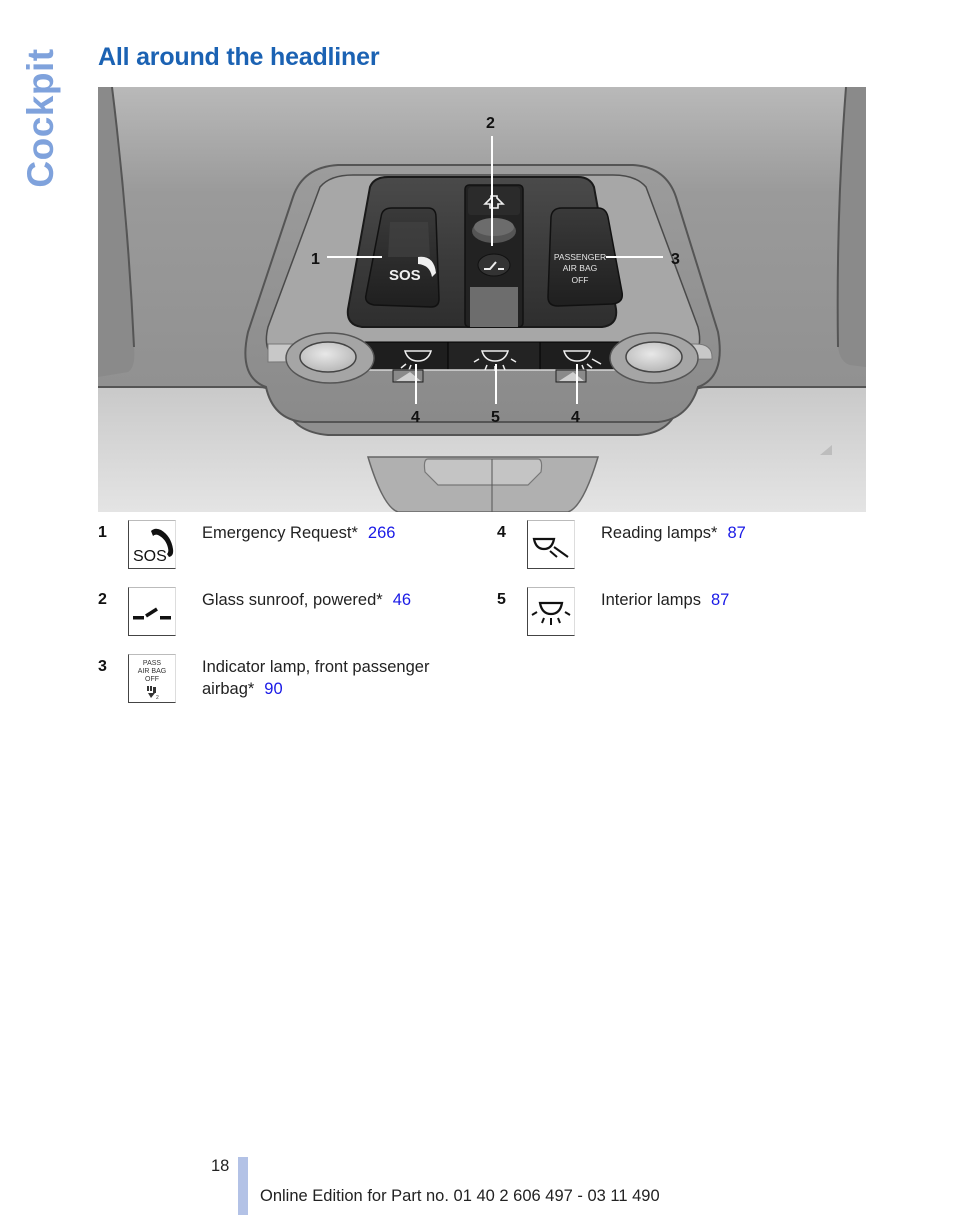 This screenshot has height=1215, width=954. Describe the element at coordinates (551, 611) in the screenshot. I see `interior-lamp-icon` at that location.